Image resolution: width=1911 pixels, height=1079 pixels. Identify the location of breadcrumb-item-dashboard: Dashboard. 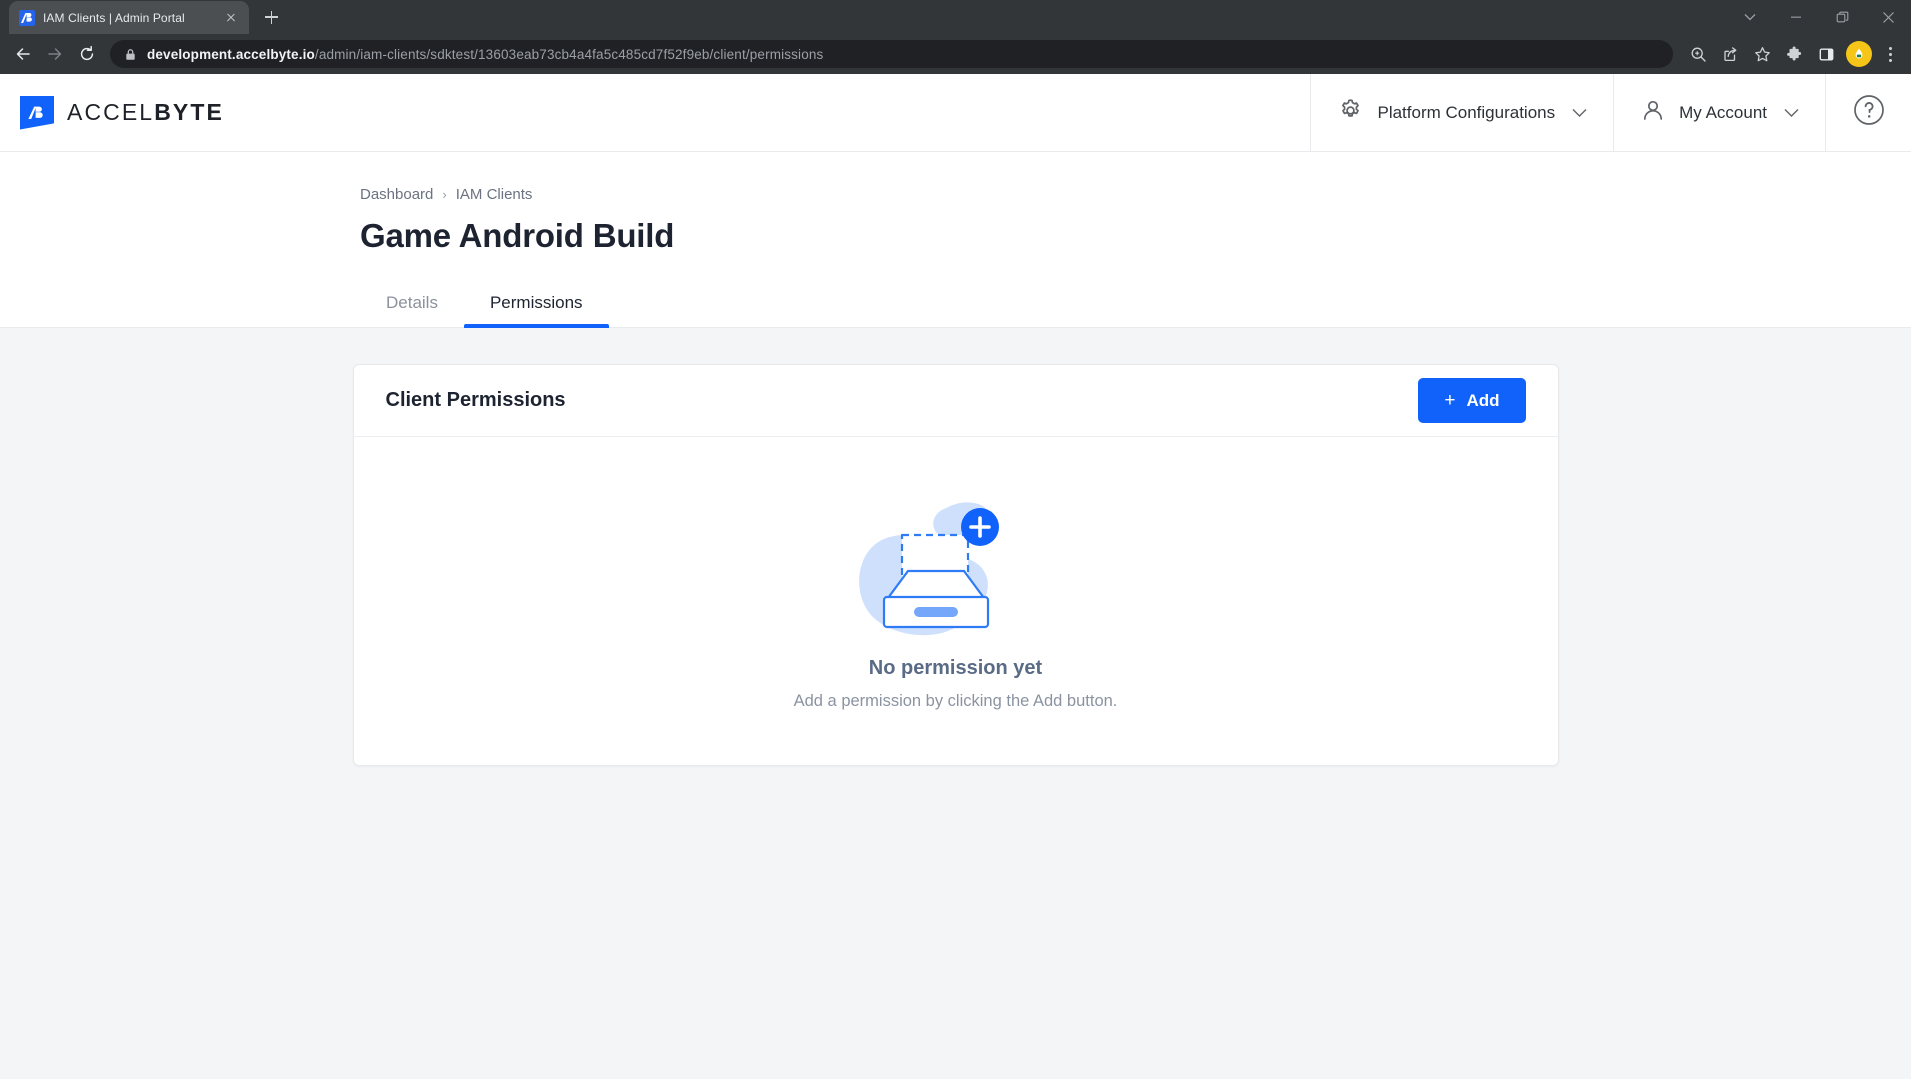
(396, 194).